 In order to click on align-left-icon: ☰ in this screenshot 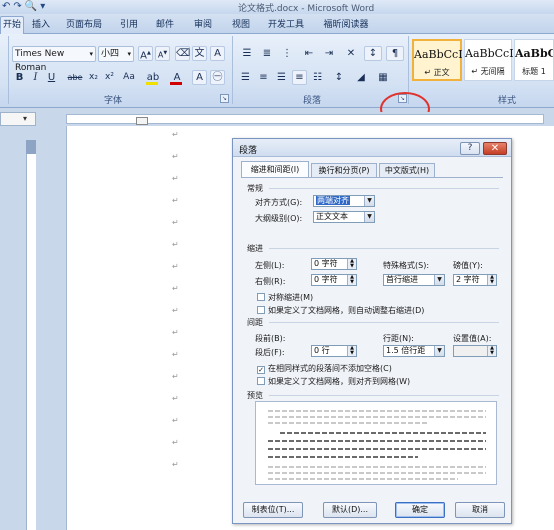, I will do `click(245, 77)`.